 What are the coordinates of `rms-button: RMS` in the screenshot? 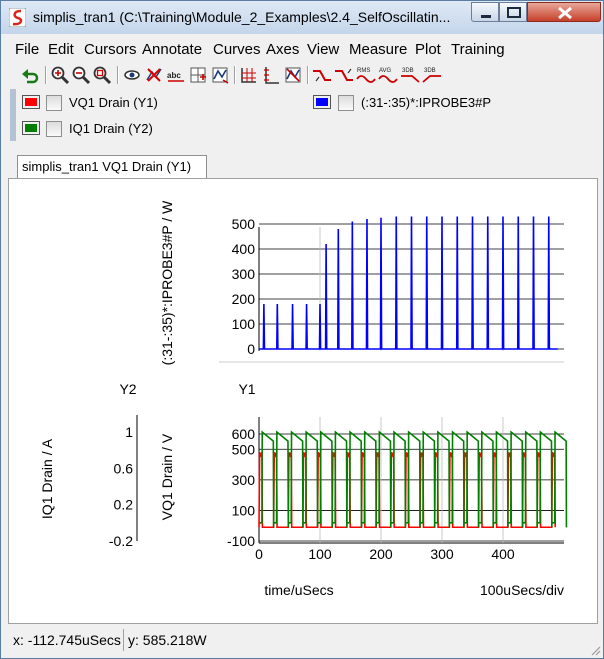 It's located at (366, 75).